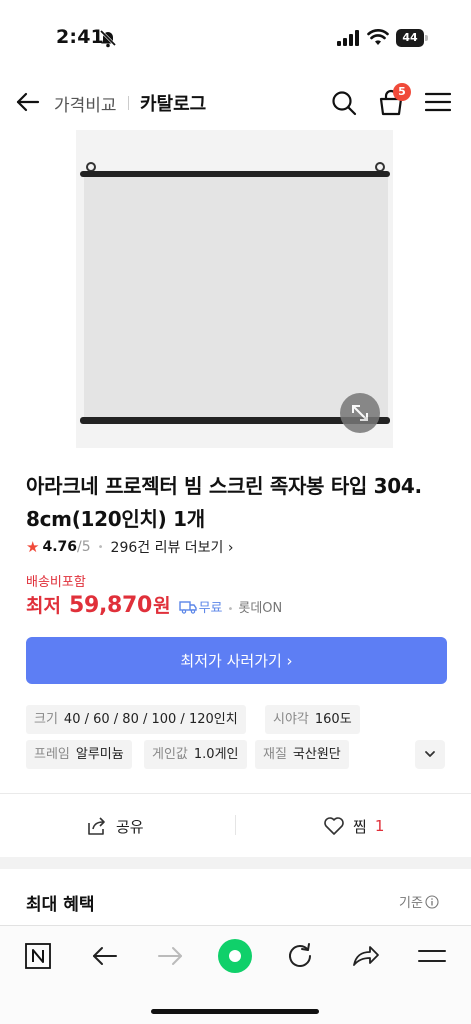 The image size is (471, 1024). What do you see at coordinates (432, 956) in the screenshot?
I see `menu-icon` at bounding box center [432, 956].